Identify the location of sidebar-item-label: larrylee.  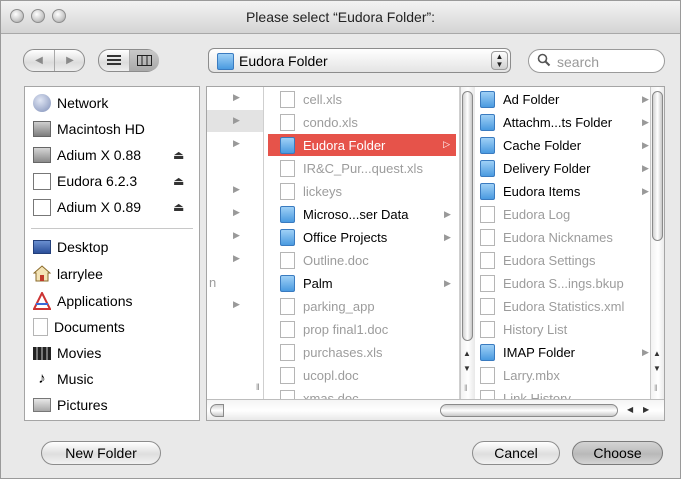
(80, 274).